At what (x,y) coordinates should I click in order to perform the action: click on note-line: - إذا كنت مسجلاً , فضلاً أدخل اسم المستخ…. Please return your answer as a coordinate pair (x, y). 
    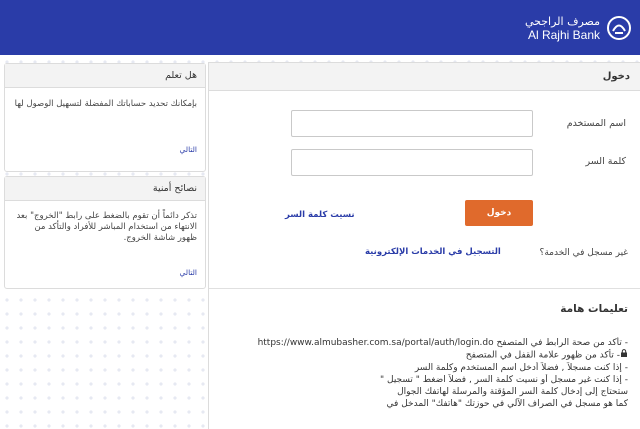
    Looking at the image, I should click on (521, 367).